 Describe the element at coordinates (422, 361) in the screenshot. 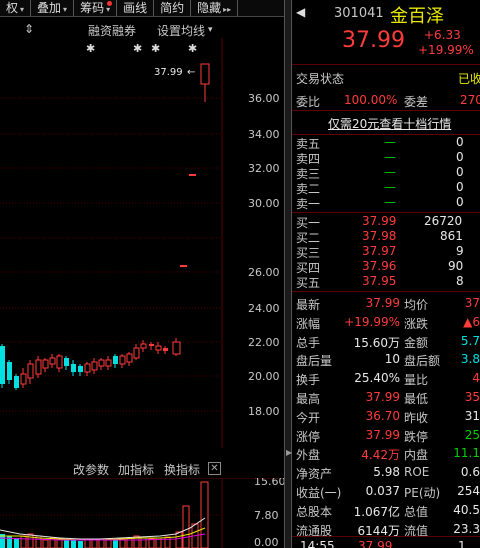

I see `stat-label: 盘后额` at that location.